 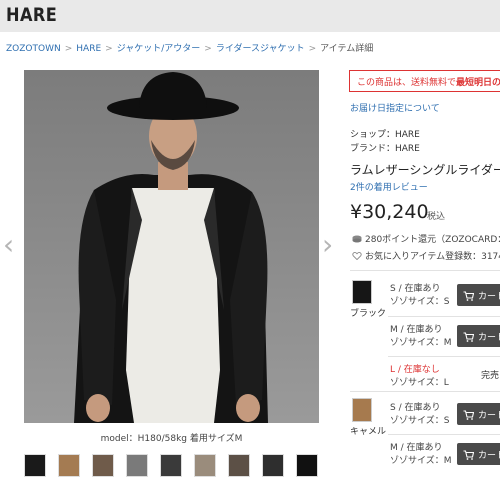 What do you see at coordinates (159, 49) in the screenshot?
I see `breadcrumb-link: ジャケット/アウター` at bounding box center [159, 49].